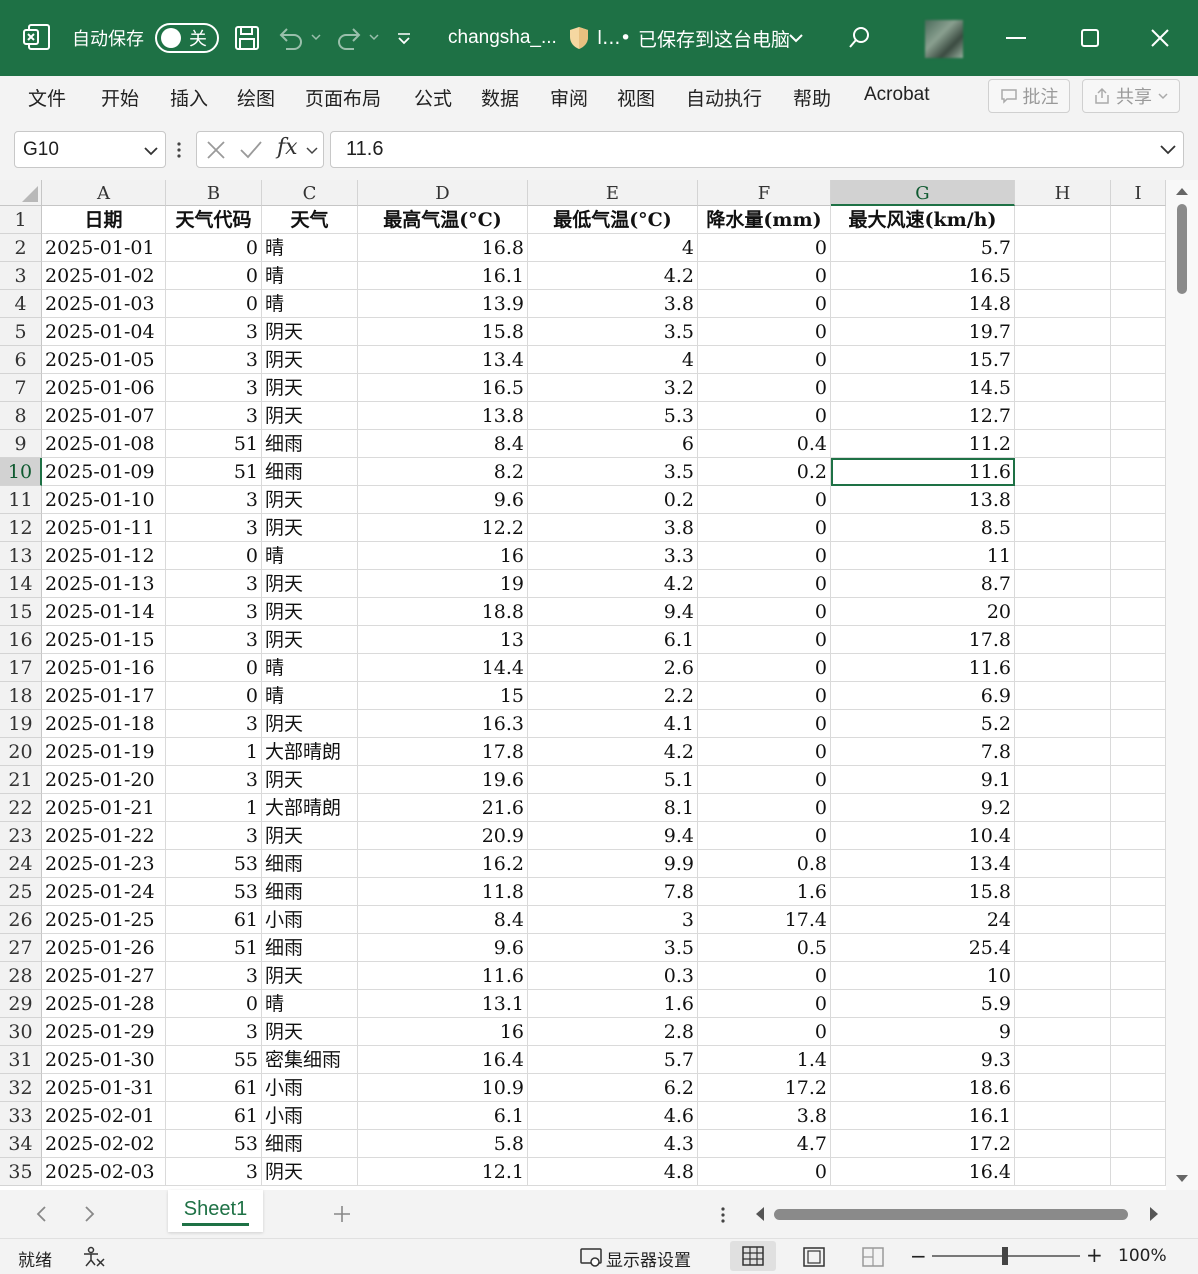 The height and width of the screenshot is (1274, 1198). What do you see at coordinates (613, 332) in the screenshot?
I see `grid-cell: 3.5` at bounding box center [613, 332].